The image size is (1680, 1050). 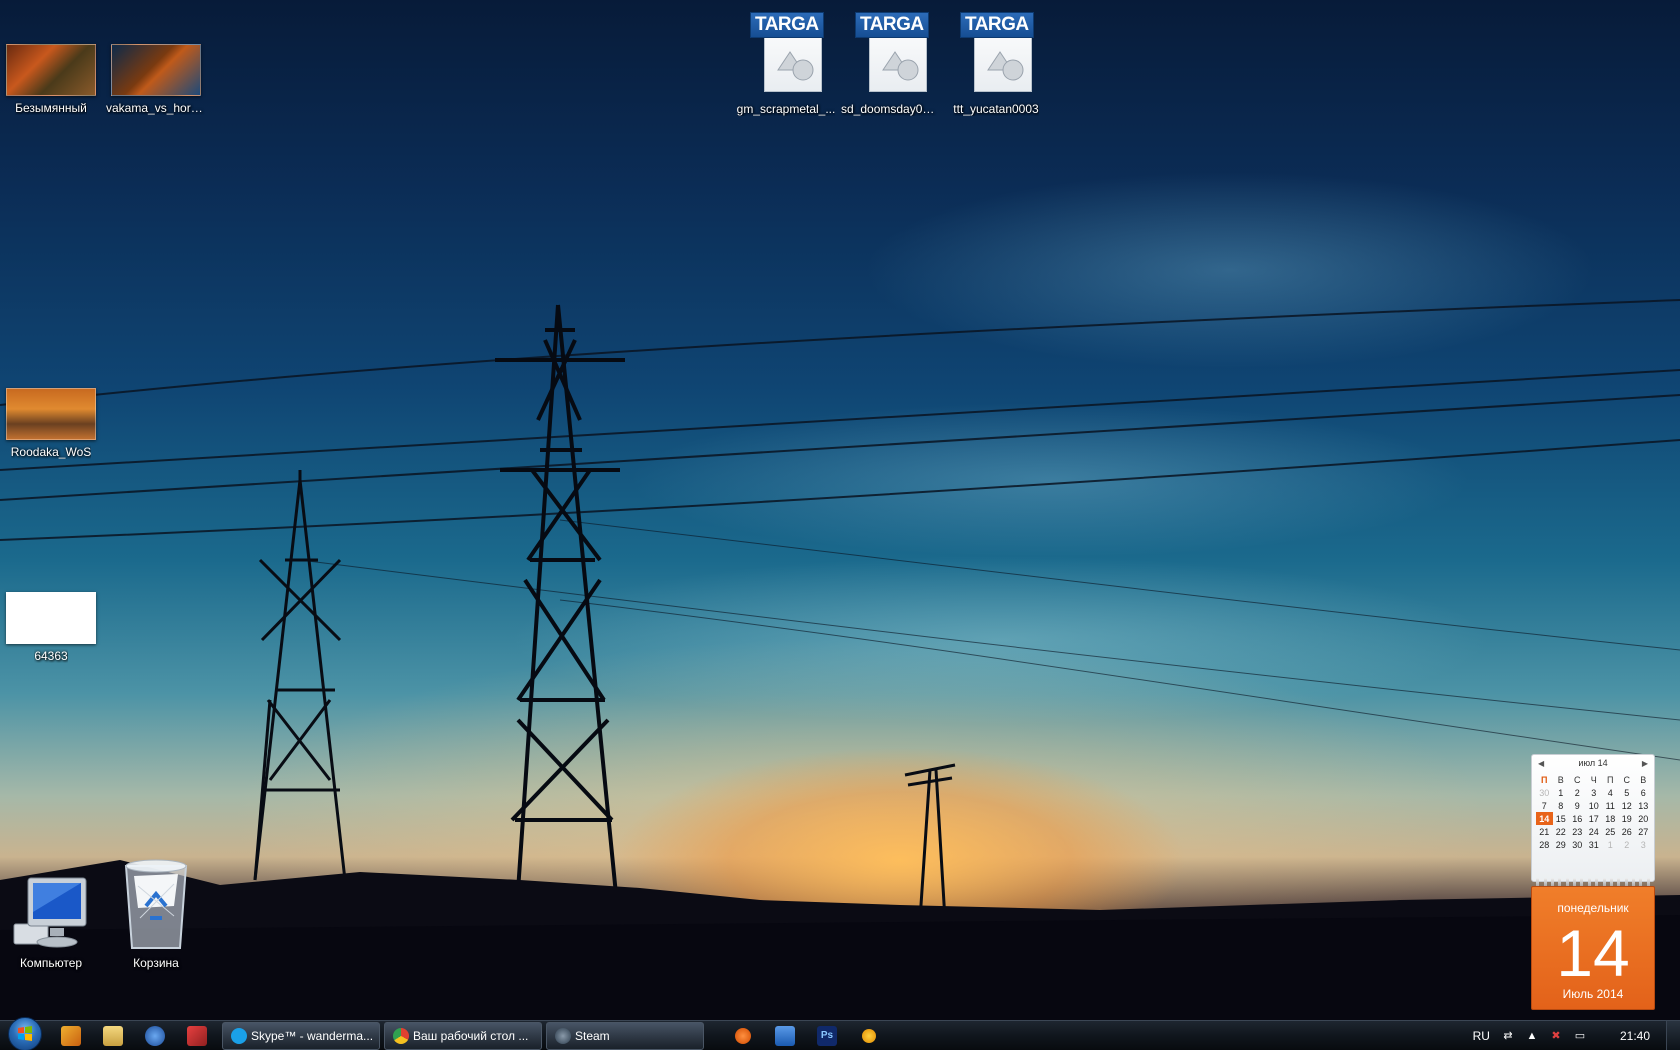 I want to click on calendar-weekday: понедельник, so click(x=1593, y=908).